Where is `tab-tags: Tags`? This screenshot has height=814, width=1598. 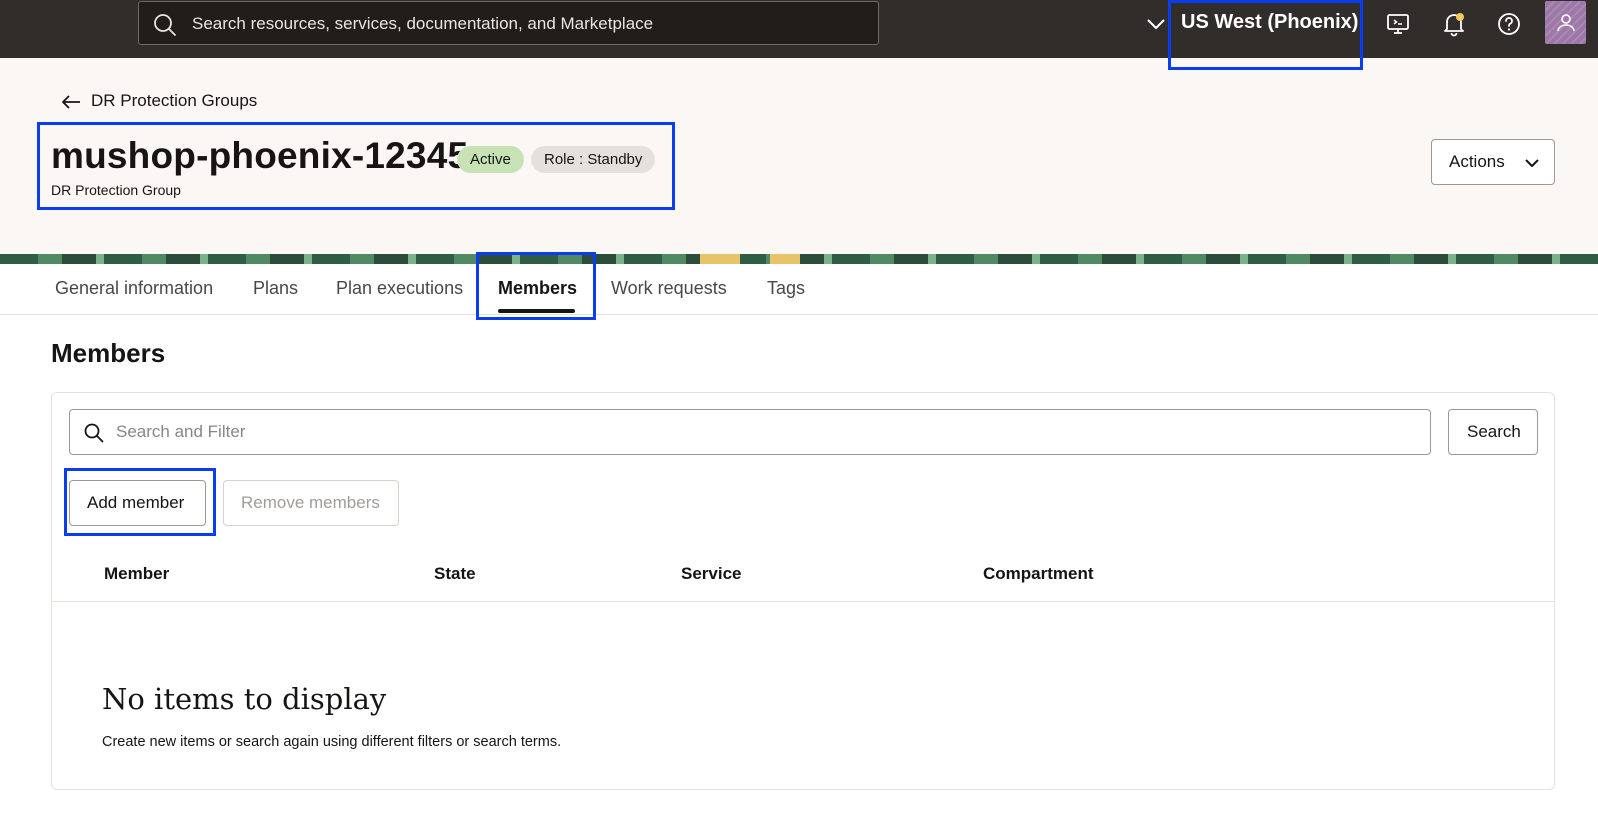 tab-tags: Tags is located at coordinates (786, 288).